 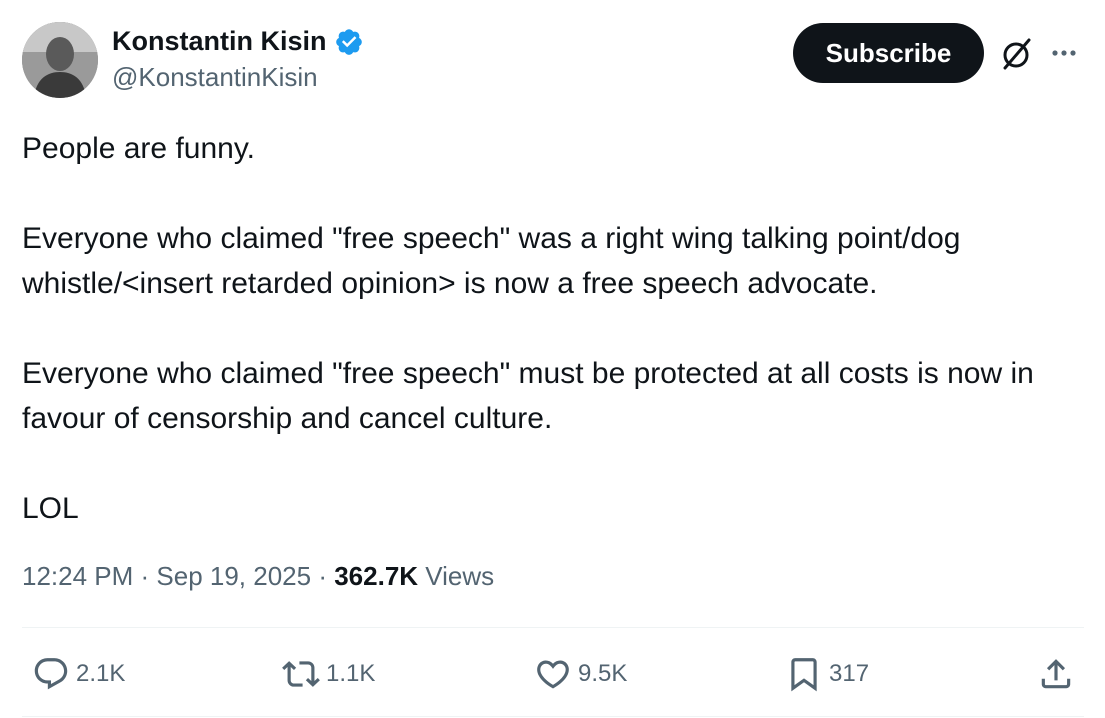 What do you see at coordinates (101, 673) in the screenshot?
I see `reply-count: 2.1K` at bounding box center [101, 673].